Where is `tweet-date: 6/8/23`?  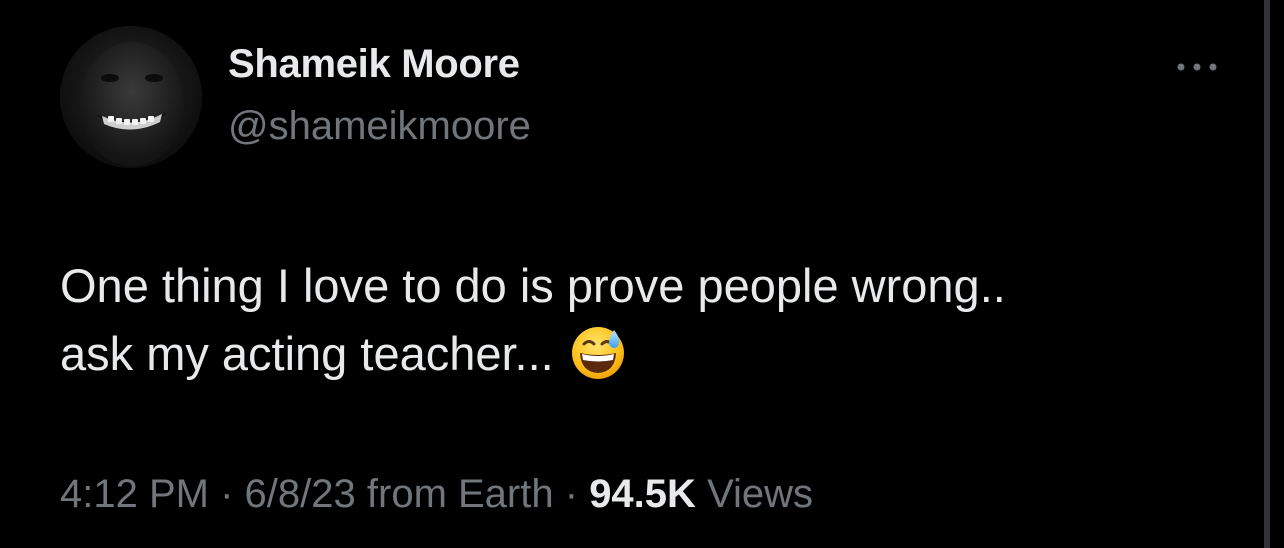 tweet-date: 6/8/23 is located at coordinates (300, 494).